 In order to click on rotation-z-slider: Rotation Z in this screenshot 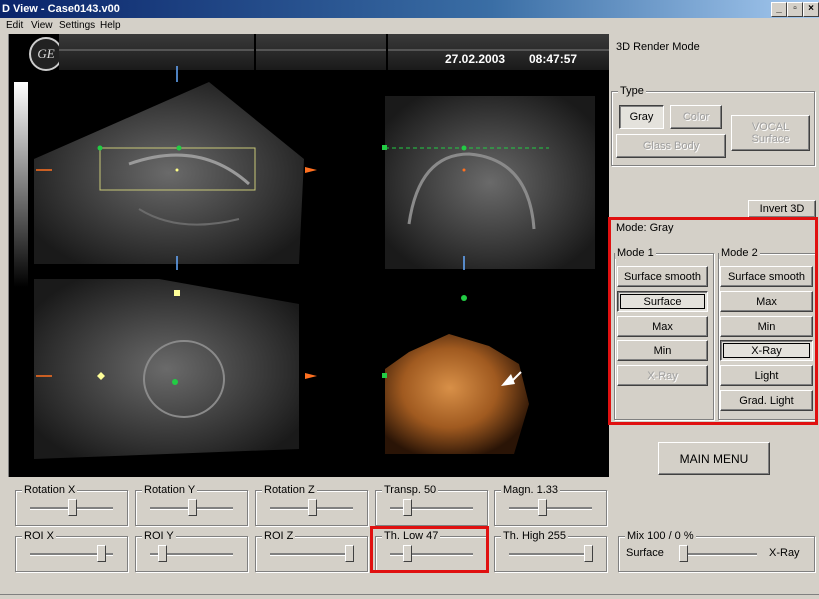, I will do `click(311, 505)`.